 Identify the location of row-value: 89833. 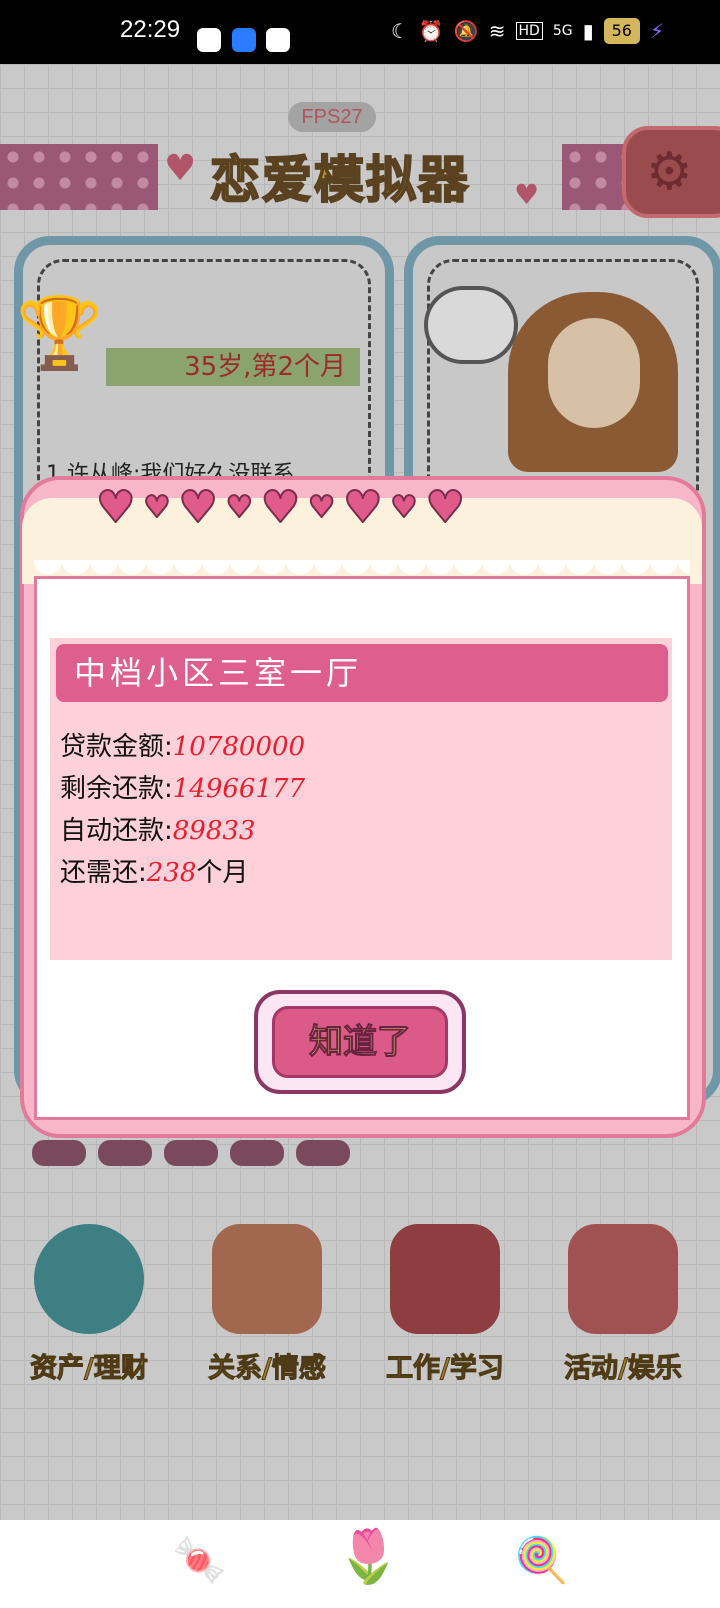
(214, 831).